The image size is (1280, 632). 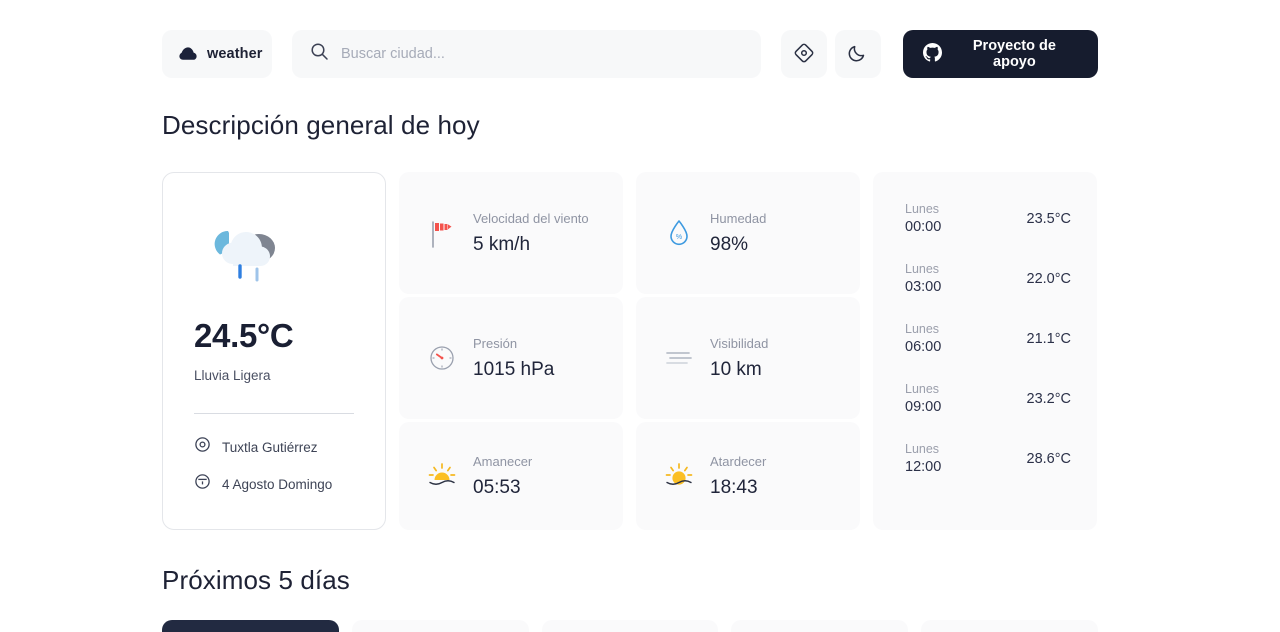 What do you see at coordinates (748, 476) in the screenshot?
I see `metric-card-sunset: Atardecer 18:43` at bounding box center [748, 476].